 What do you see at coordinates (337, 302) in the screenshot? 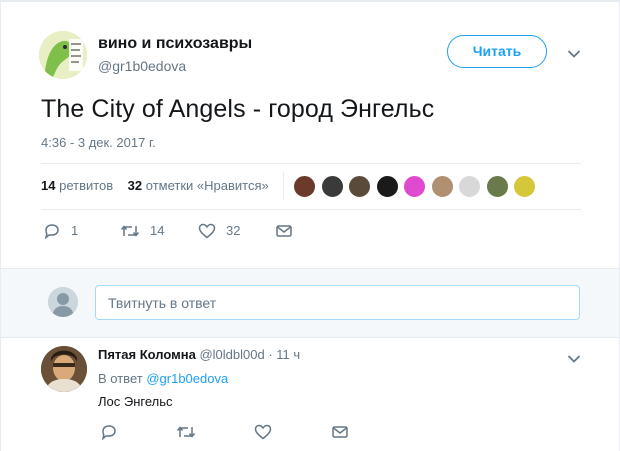
I see `reply-input: Твитнуть в ответ` at bounding box center [337, 302].